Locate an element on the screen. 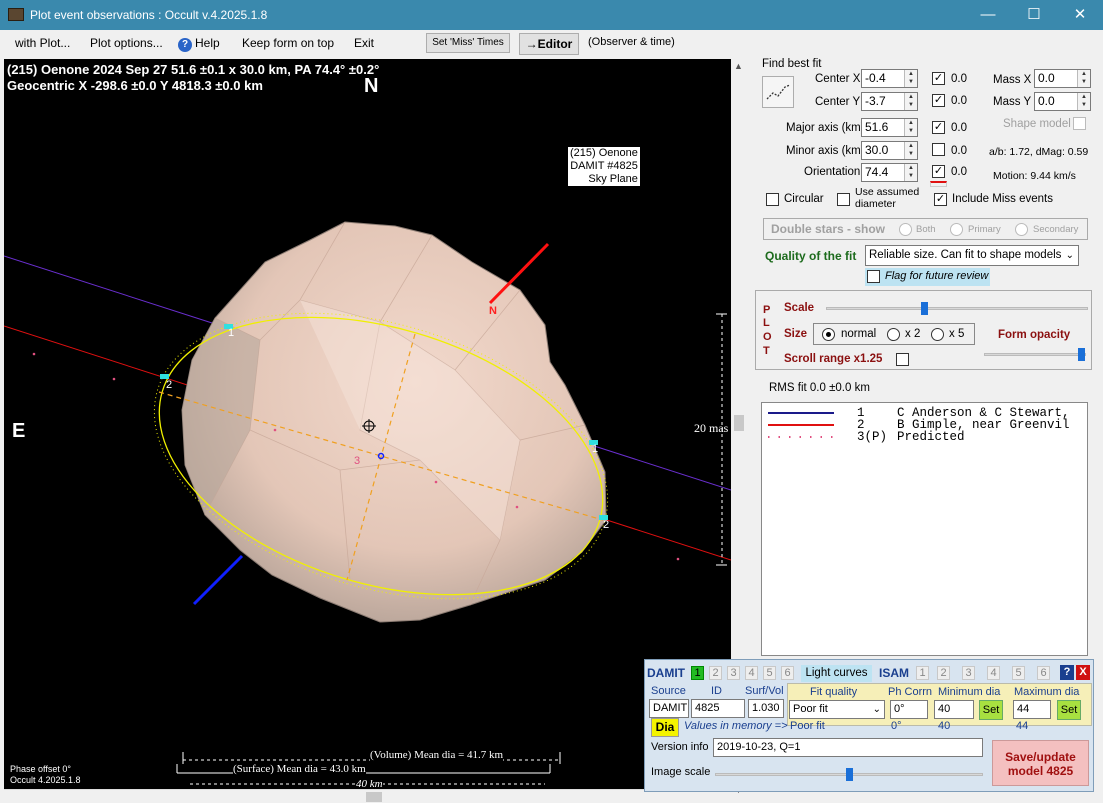 This screenshot has width=1103, height=803. mass-x-input: 0.0 ▲ ▼ is located at coordinates (1062, 78).